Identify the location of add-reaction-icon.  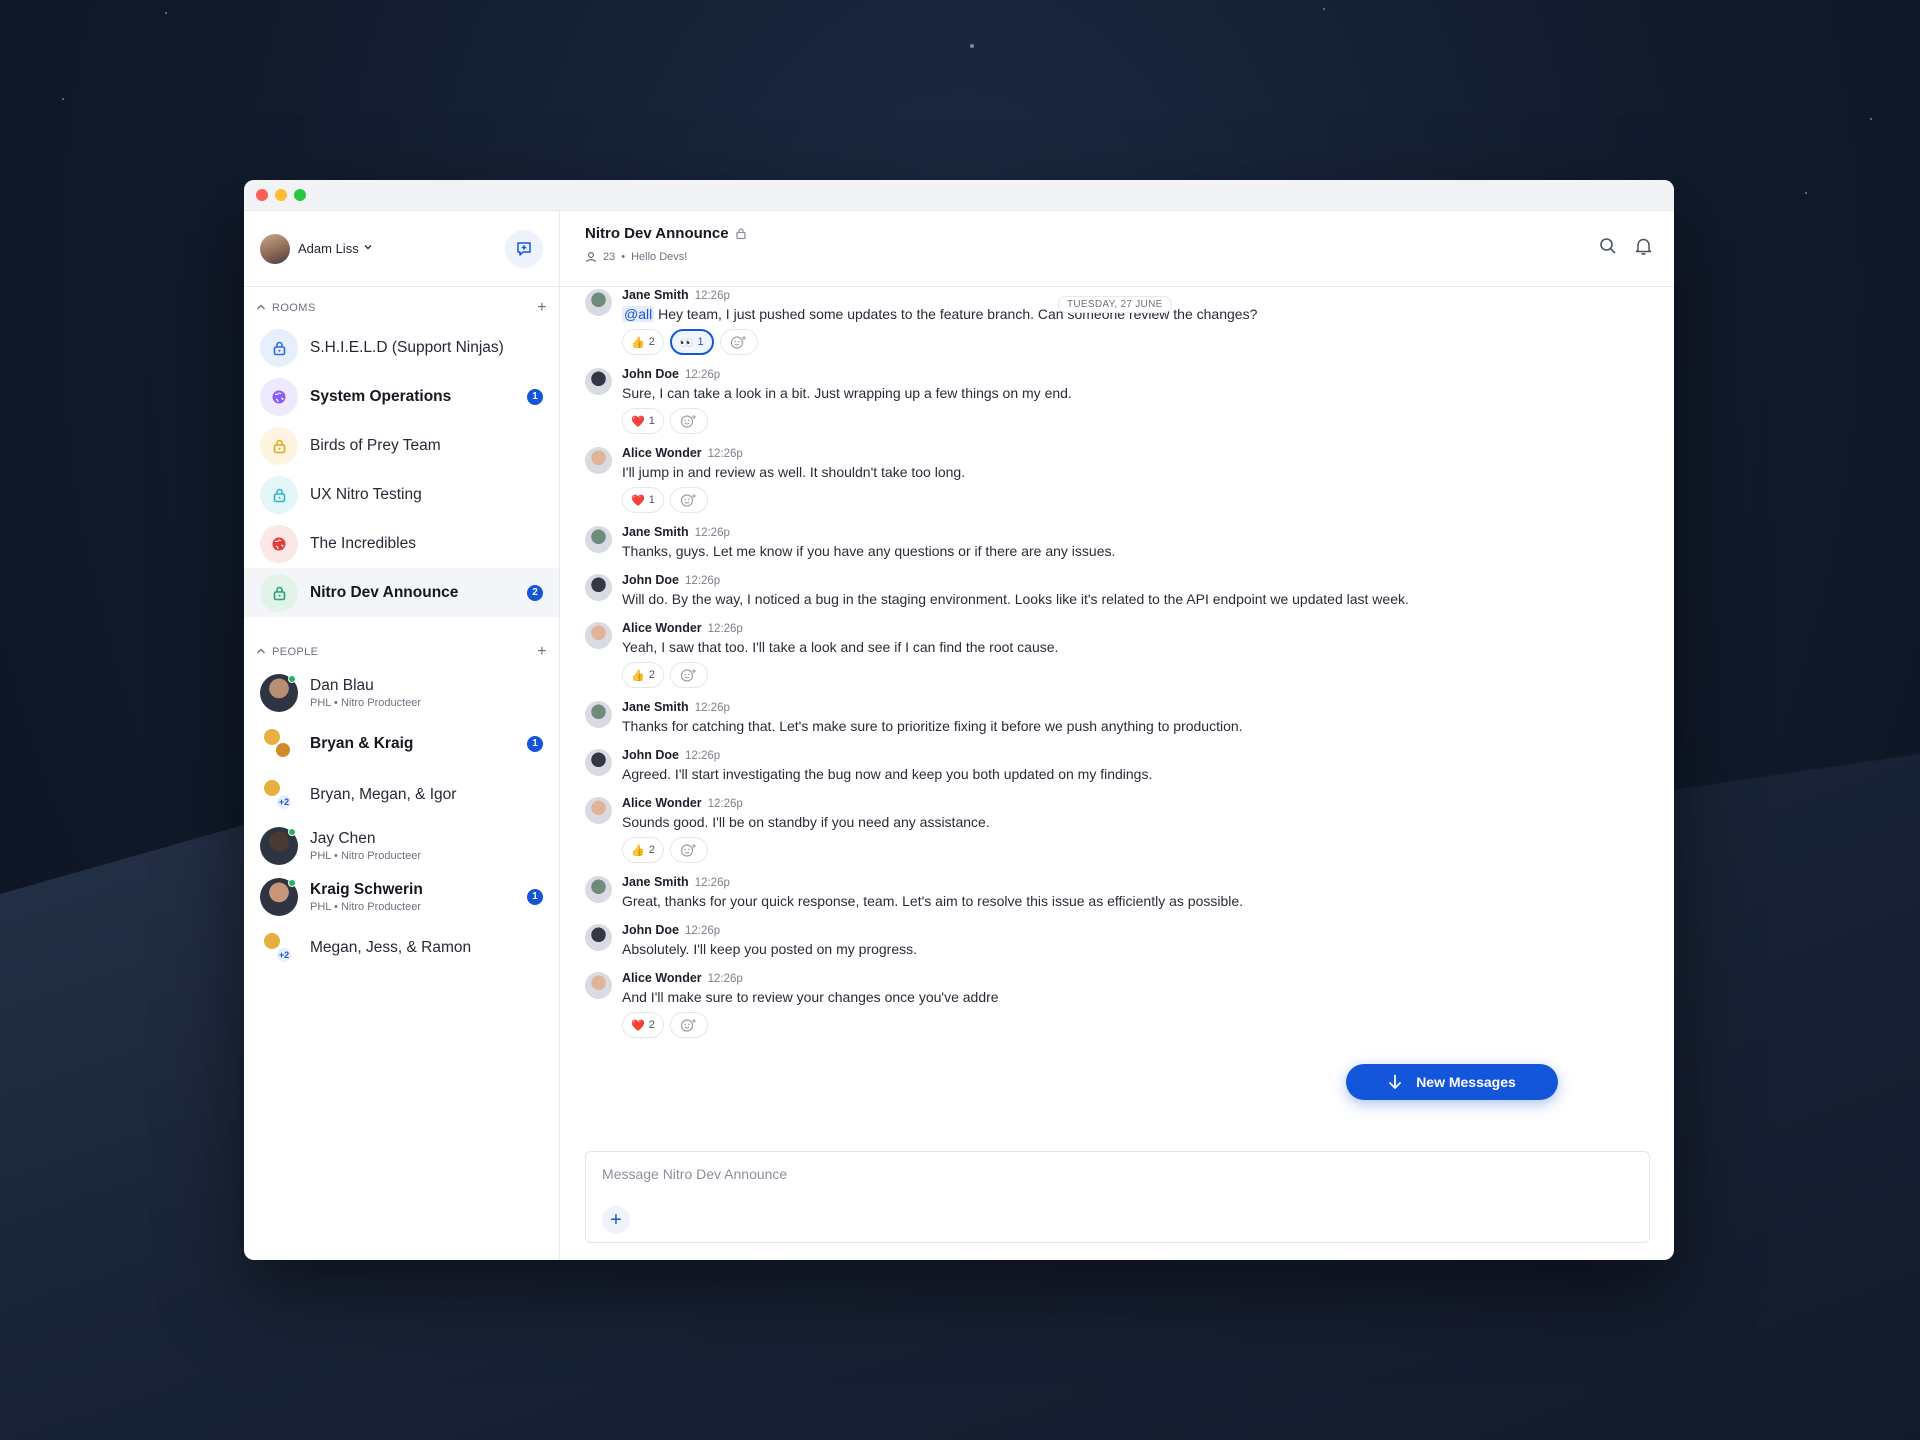
(688, 675).